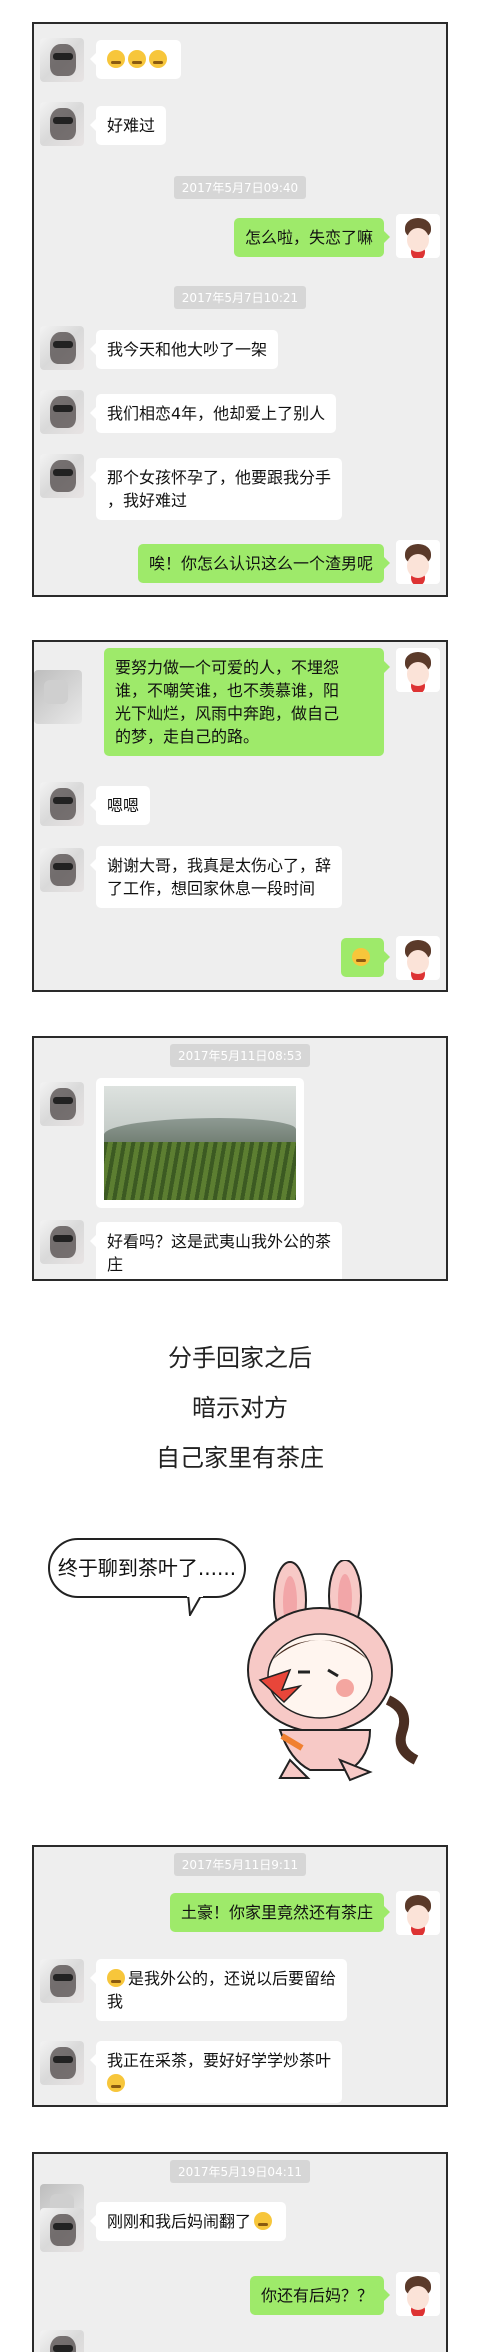 The image size is (480, 2352). What do you see at coordinates (240, 297) in the screenshot?
I see `message-timestamp: 2017年5月7日10:21` at bounding box center [240, 297].